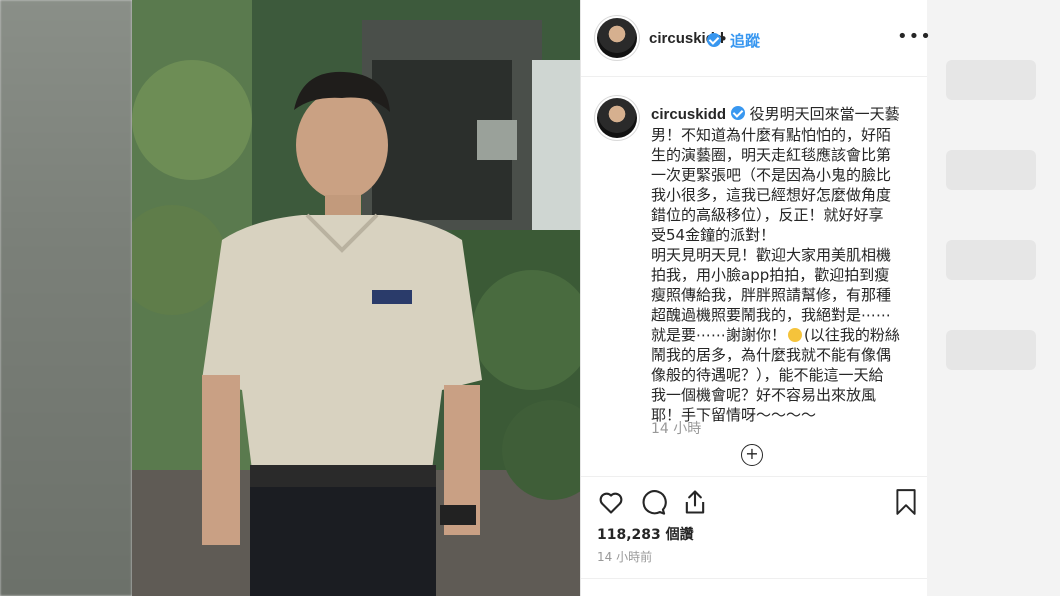 The height and width of the screenshot is (596, 1060). I want to click on caption-line: 瘦照傳給我，胖胖照請幫修，有那種, so click(771, 295).